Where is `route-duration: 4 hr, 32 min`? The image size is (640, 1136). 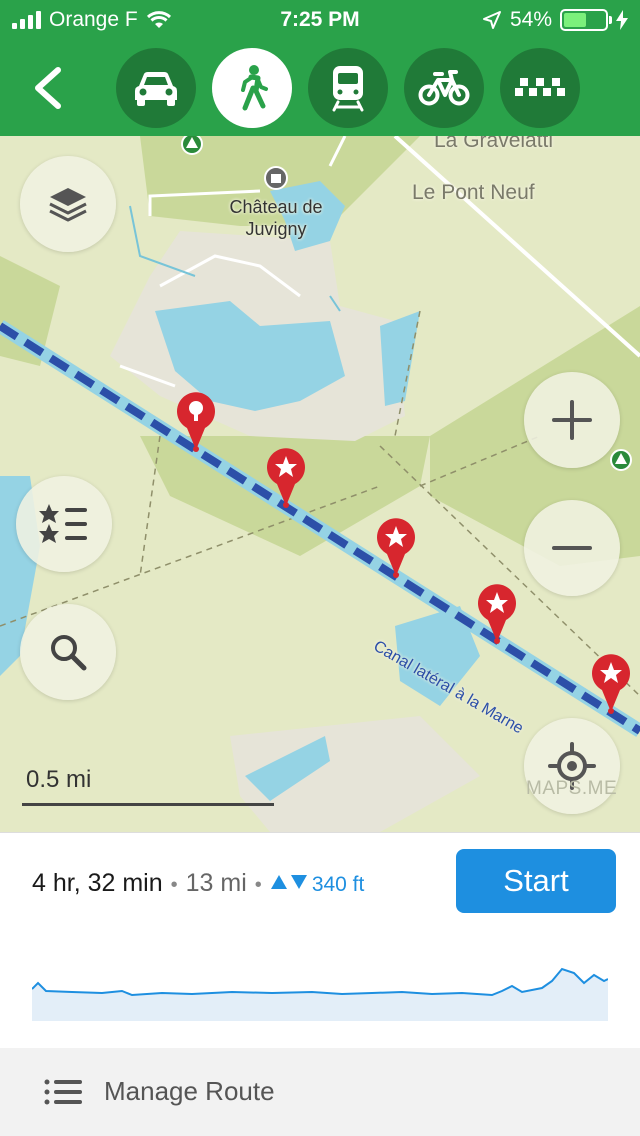 route-duration: 4 hr, 32 min is located at coordinates (97, 883).